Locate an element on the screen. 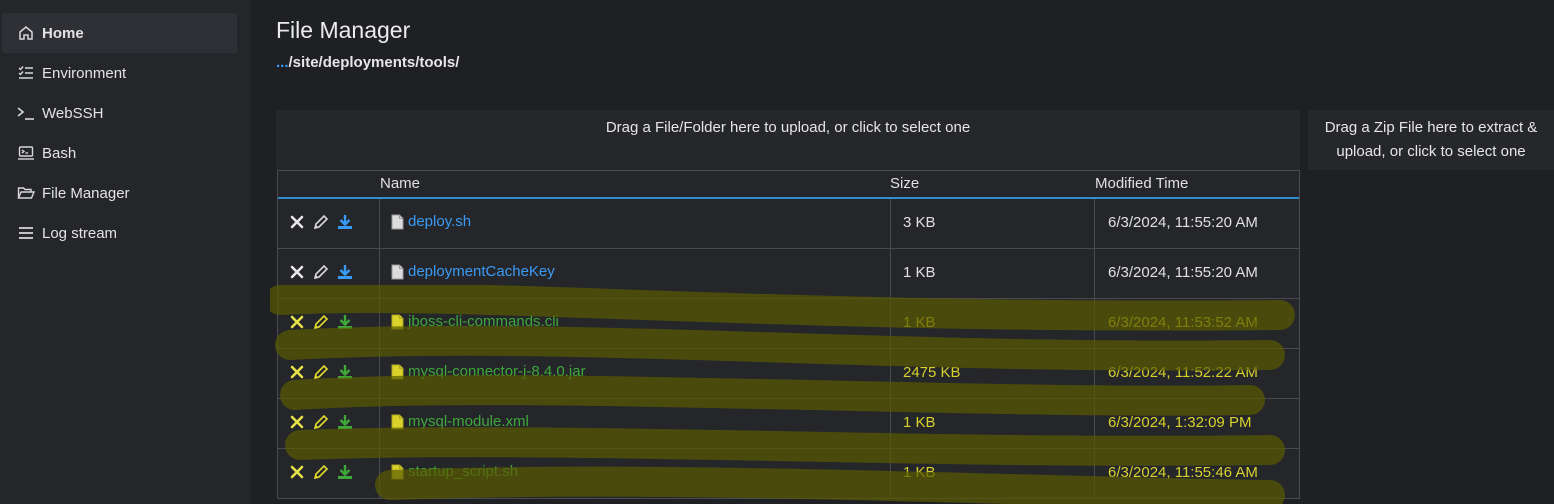 The width and height of the screenshot is (1554, 504). file-modified-time: 6/3/2024, 11:52:22 AM is located at coordinates (1183, 372).